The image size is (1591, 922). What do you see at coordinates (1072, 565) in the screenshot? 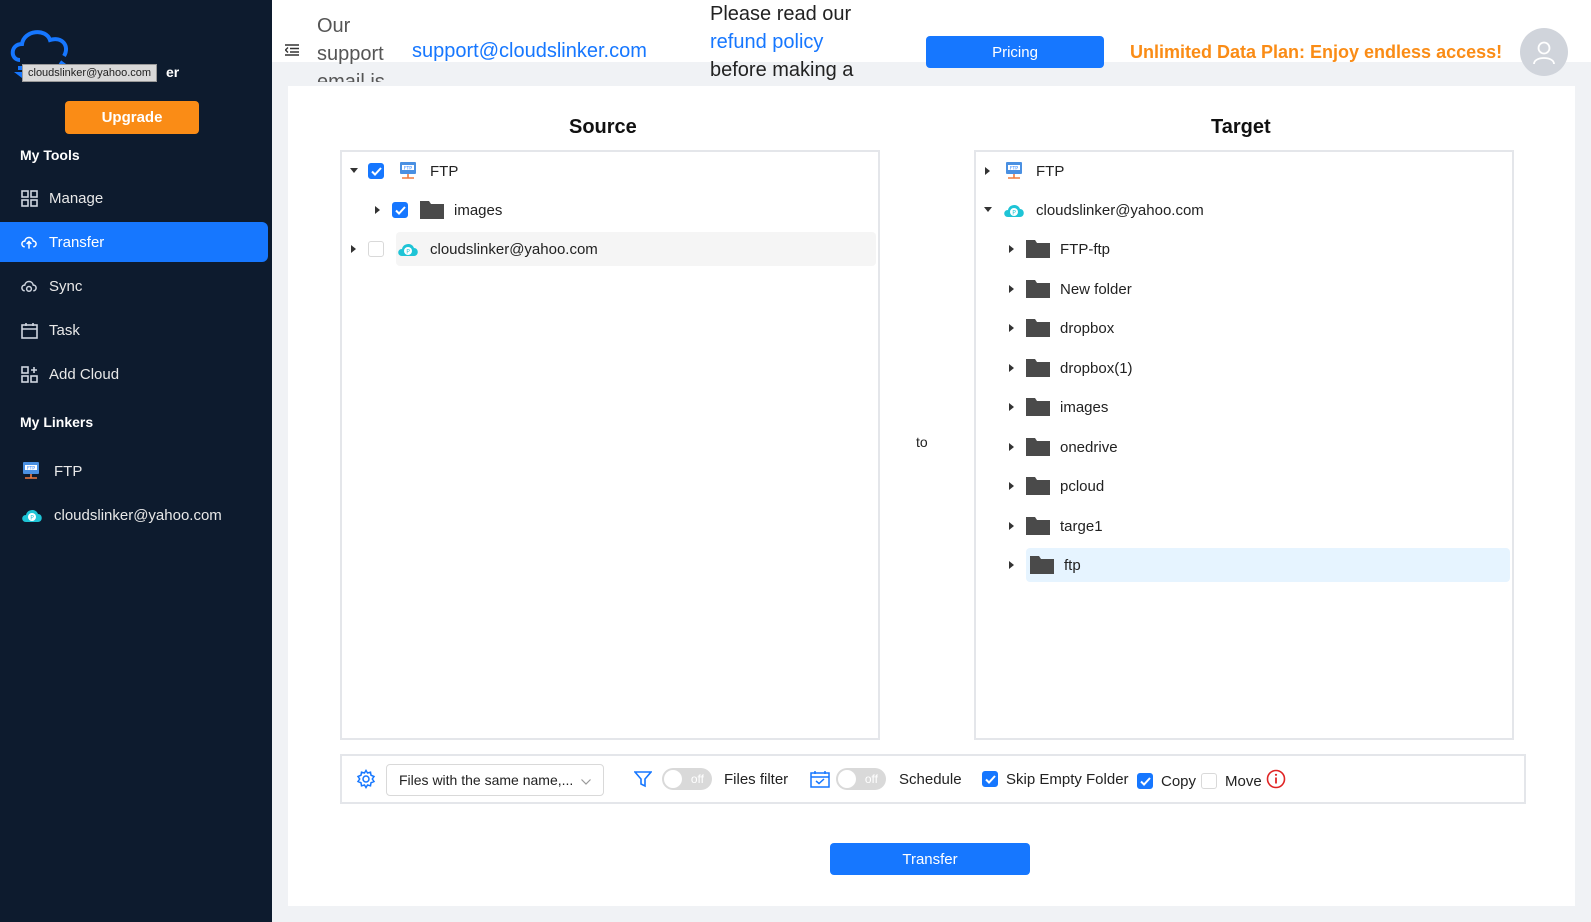
I see `node-label: ftp` at bounding box center [1072, 565].